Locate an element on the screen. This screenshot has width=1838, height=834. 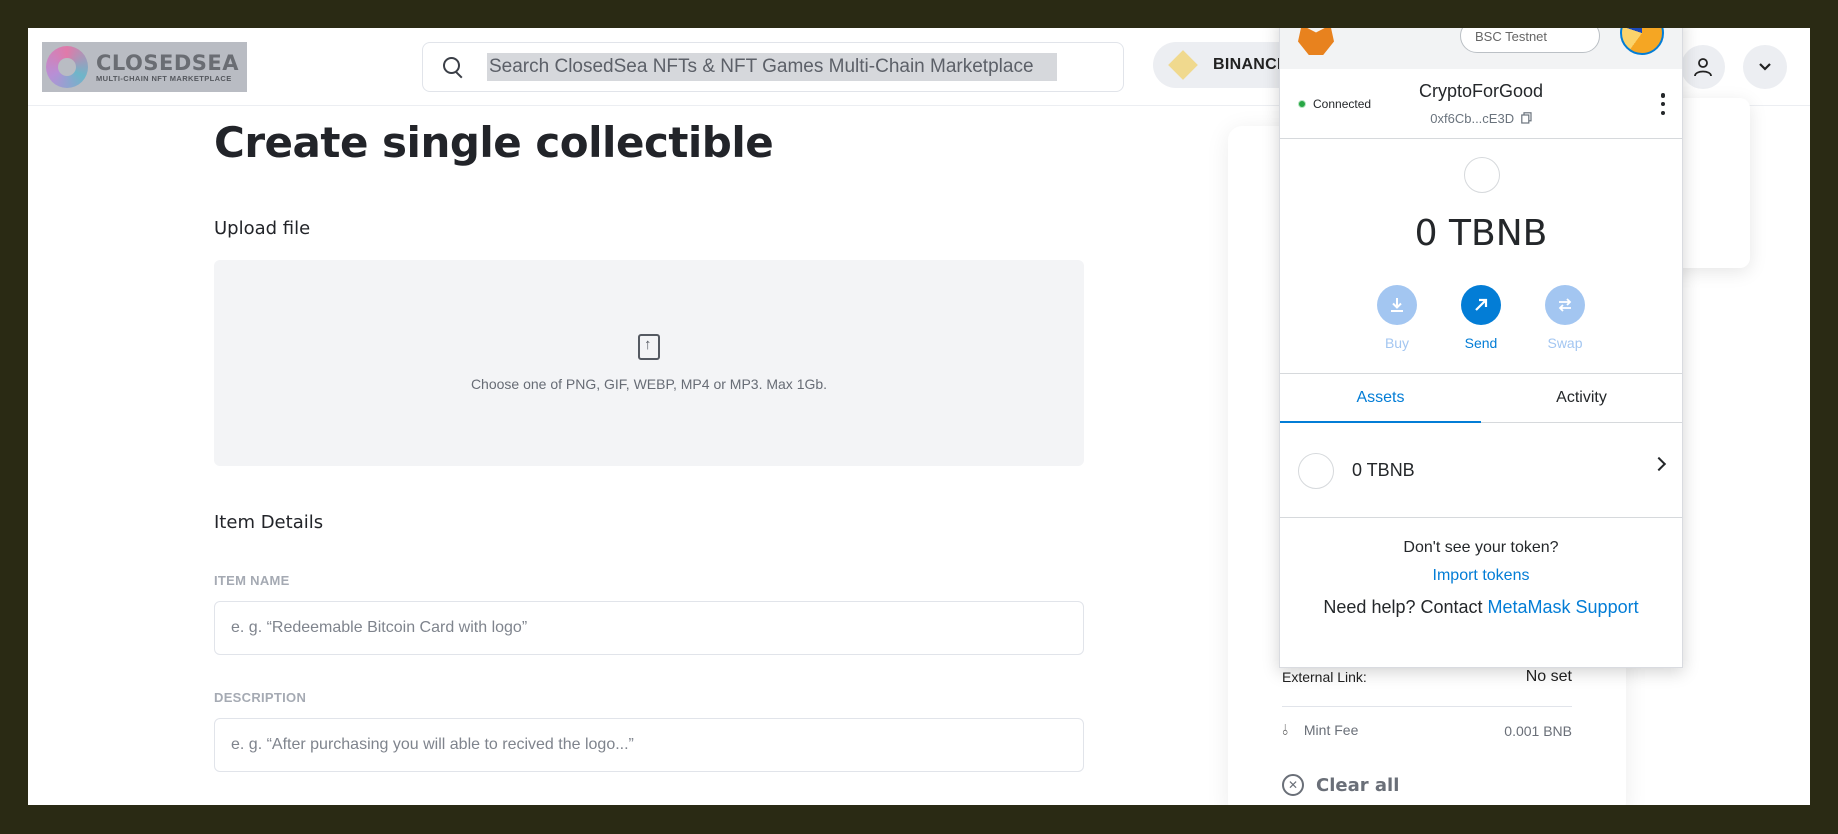
upload-file-label: Upload file is located at coordinates (262, 228).